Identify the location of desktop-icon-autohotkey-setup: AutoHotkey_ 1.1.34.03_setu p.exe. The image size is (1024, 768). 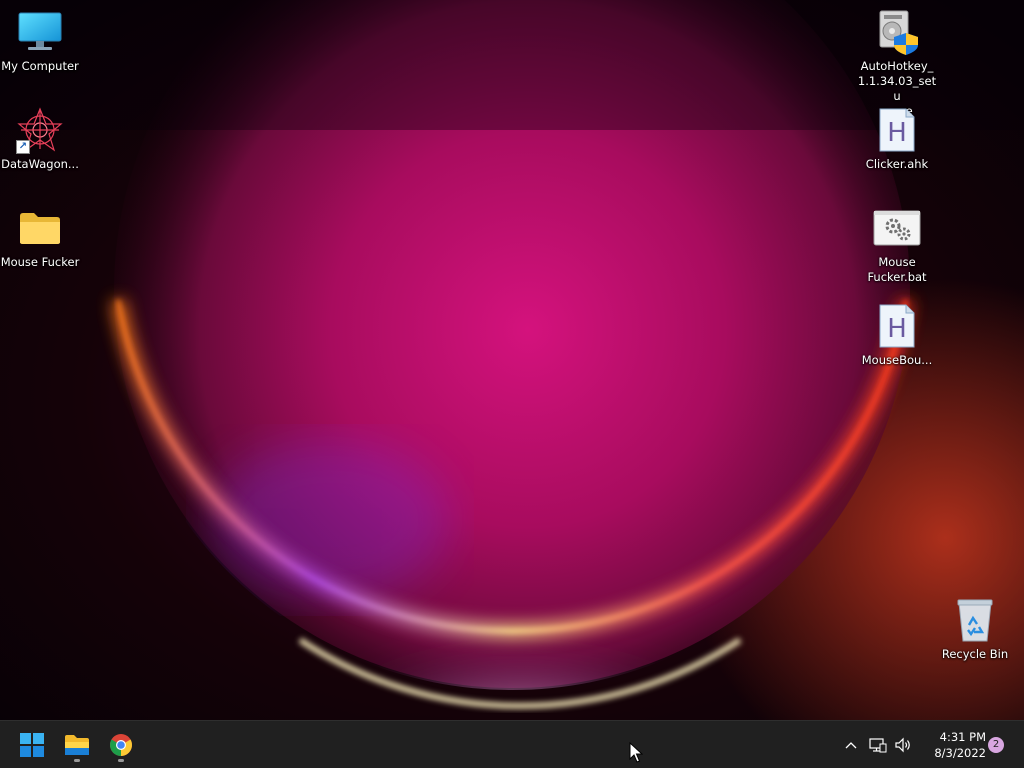
(897, 63).